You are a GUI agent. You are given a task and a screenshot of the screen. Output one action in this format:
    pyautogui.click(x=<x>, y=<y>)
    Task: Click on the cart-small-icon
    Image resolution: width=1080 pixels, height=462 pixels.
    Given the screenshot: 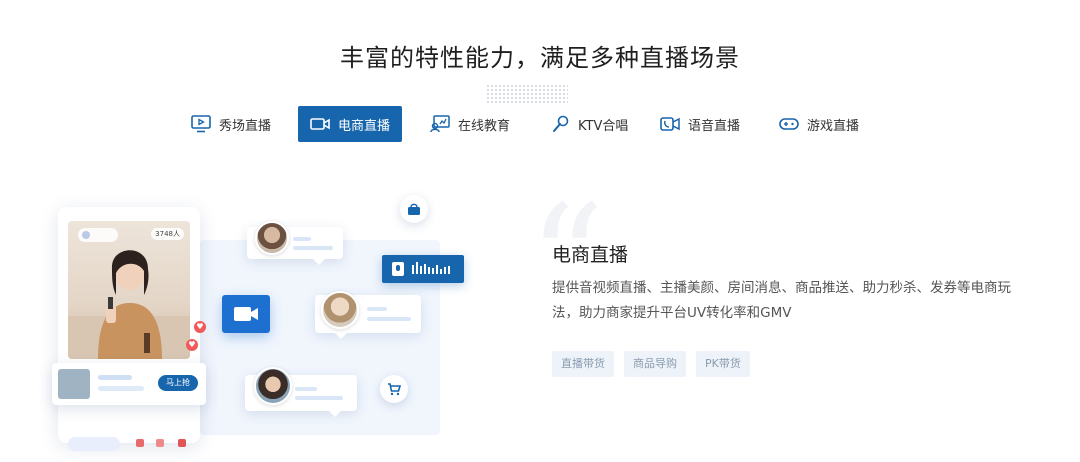 What is the action you would take?
    pyautogui.click(x=182, y=443)
    